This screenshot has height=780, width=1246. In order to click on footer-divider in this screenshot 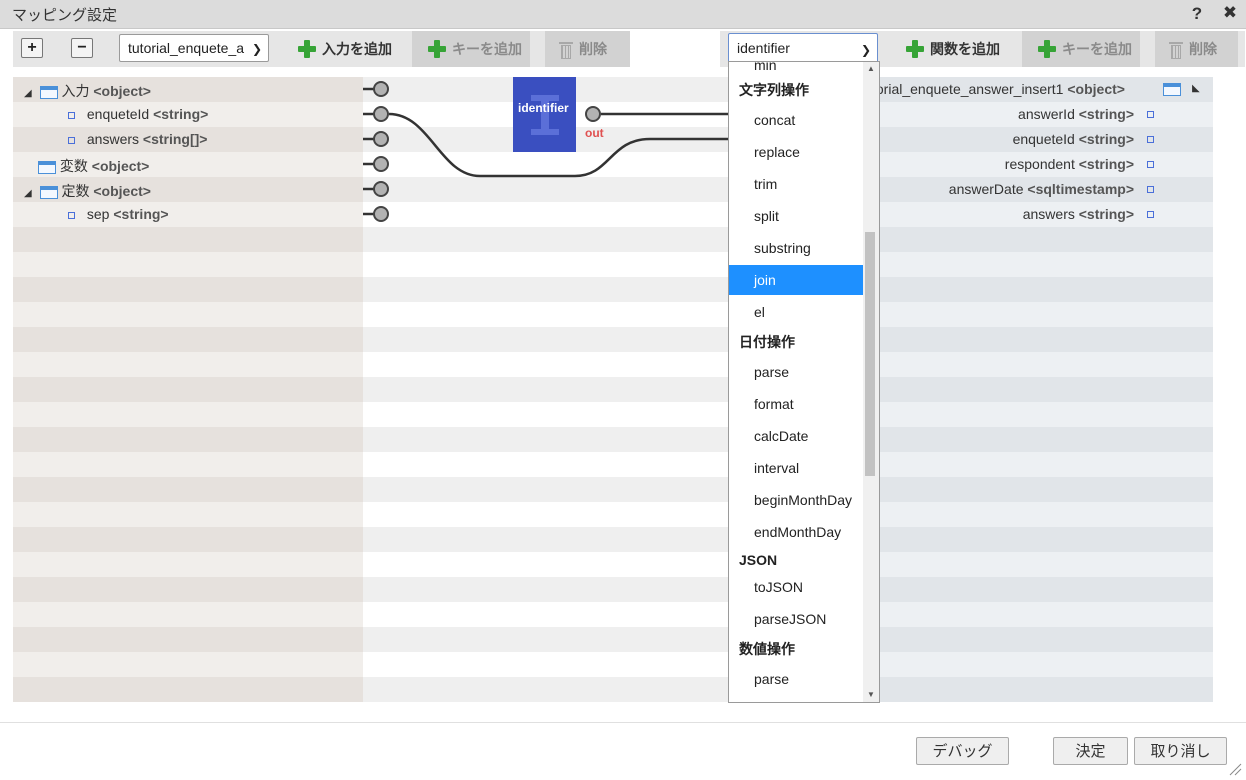, I will do `click(623, 722)`.